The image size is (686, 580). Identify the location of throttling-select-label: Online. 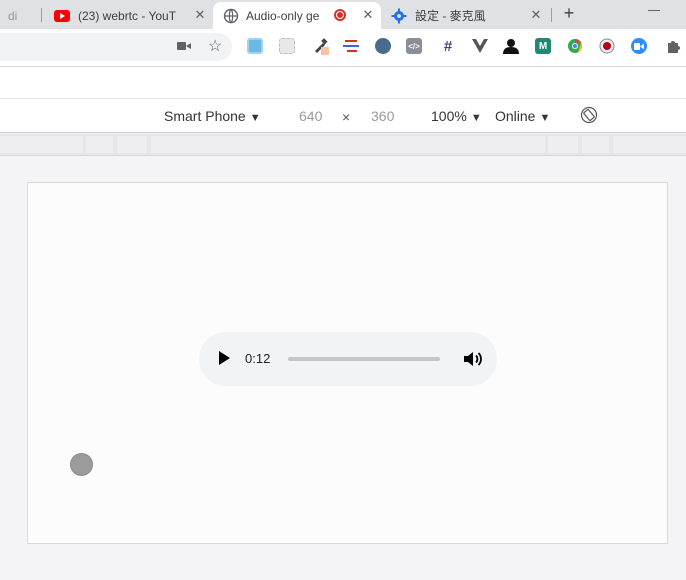
(515, 116).